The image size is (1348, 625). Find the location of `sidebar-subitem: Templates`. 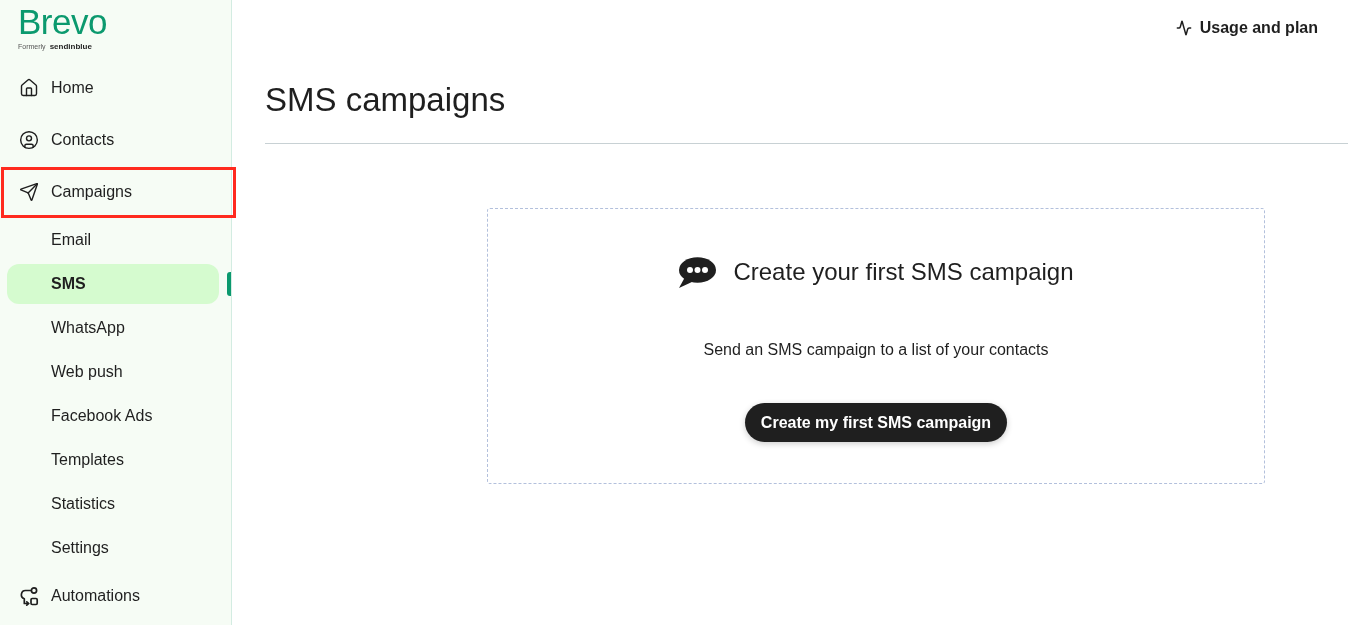

sidebar-subitem: Templates is located at coordinates (113, 460).